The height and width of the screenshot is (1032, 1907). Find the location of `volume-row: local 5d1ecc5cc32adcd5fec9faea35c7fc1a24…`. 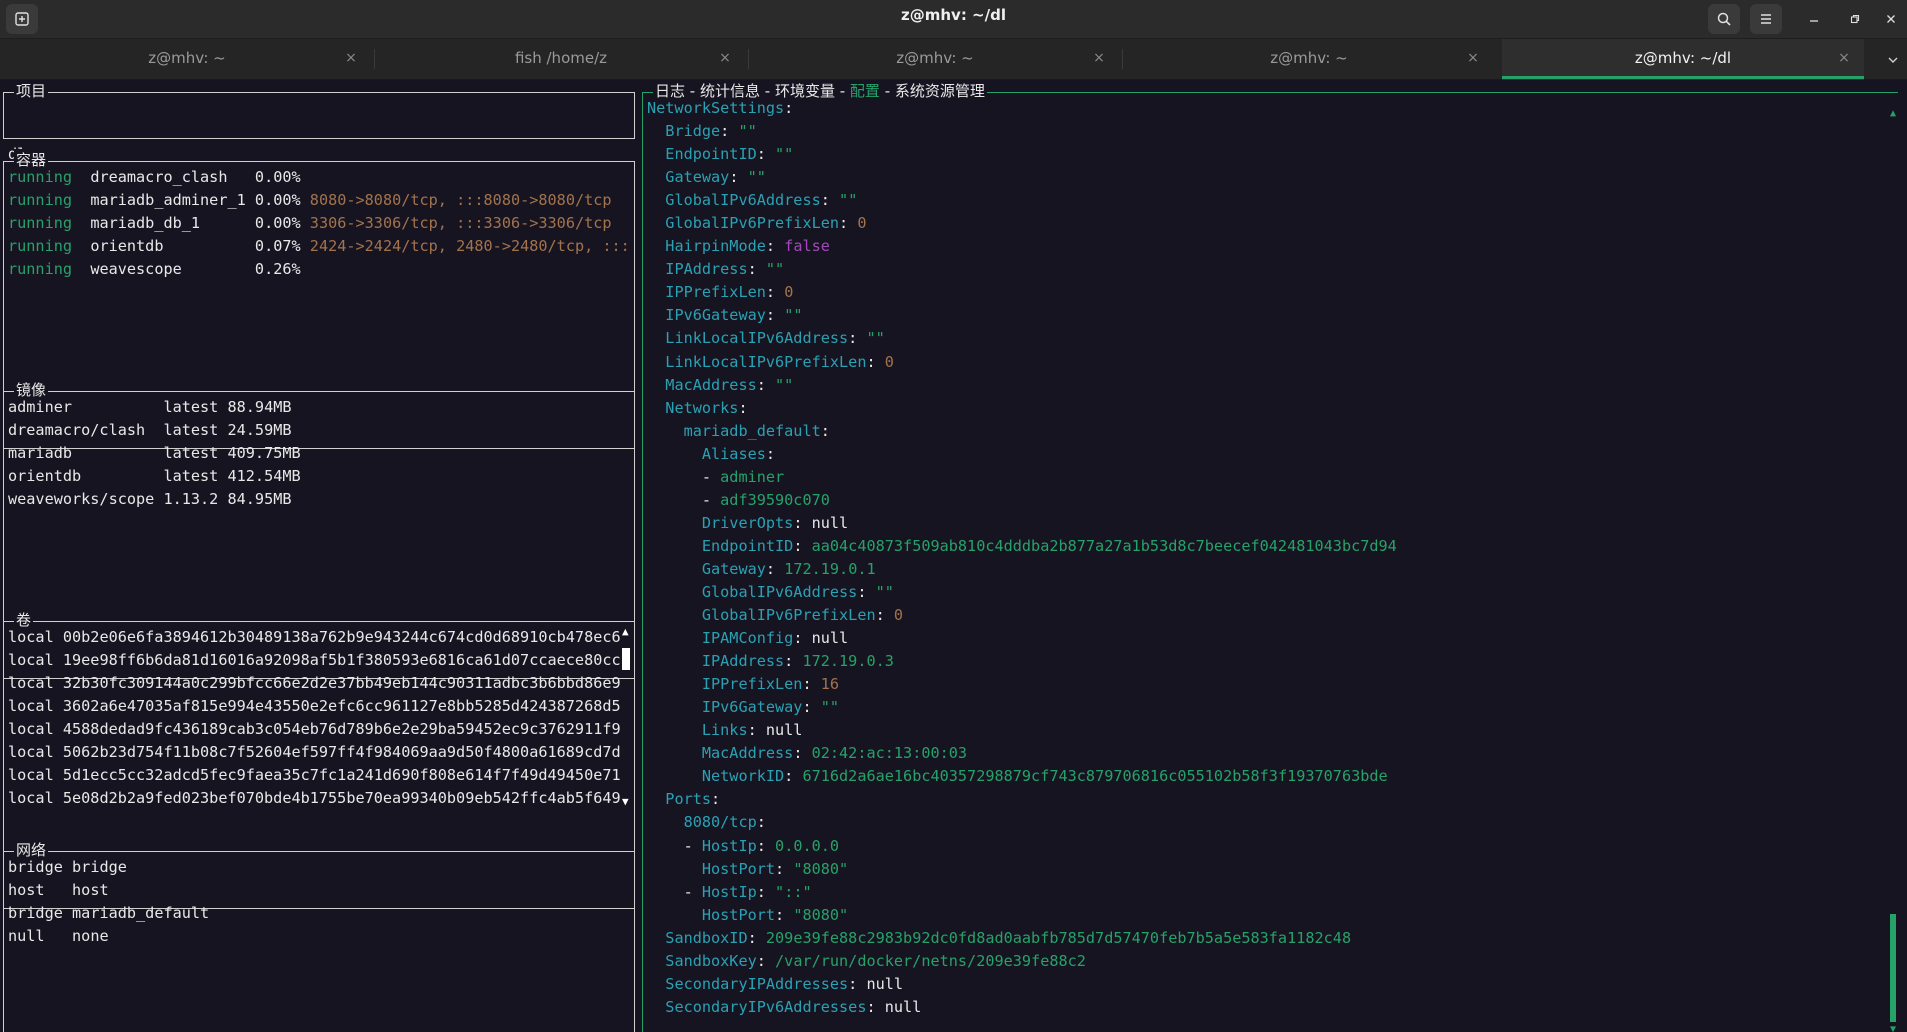

volume-row: local 5d1ecc5cc32adcd5fec9faea35c7fc1a24… is located at coordinates (314, 775).